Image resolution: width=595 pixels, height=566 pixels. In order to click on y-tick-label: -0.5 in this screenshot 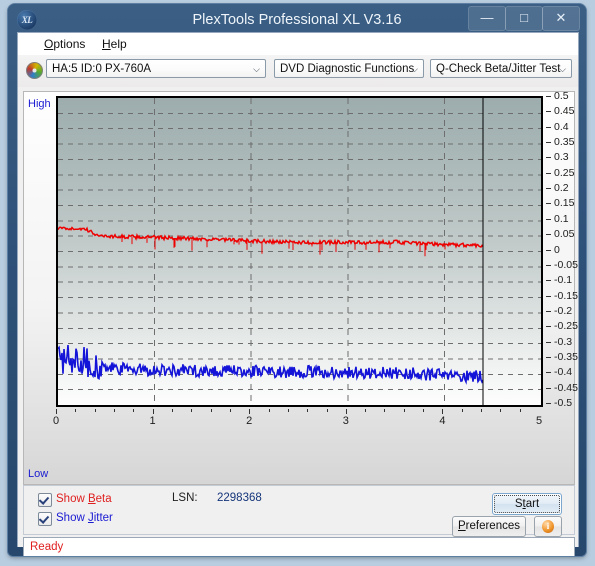, I will do `click(563, 403)`.